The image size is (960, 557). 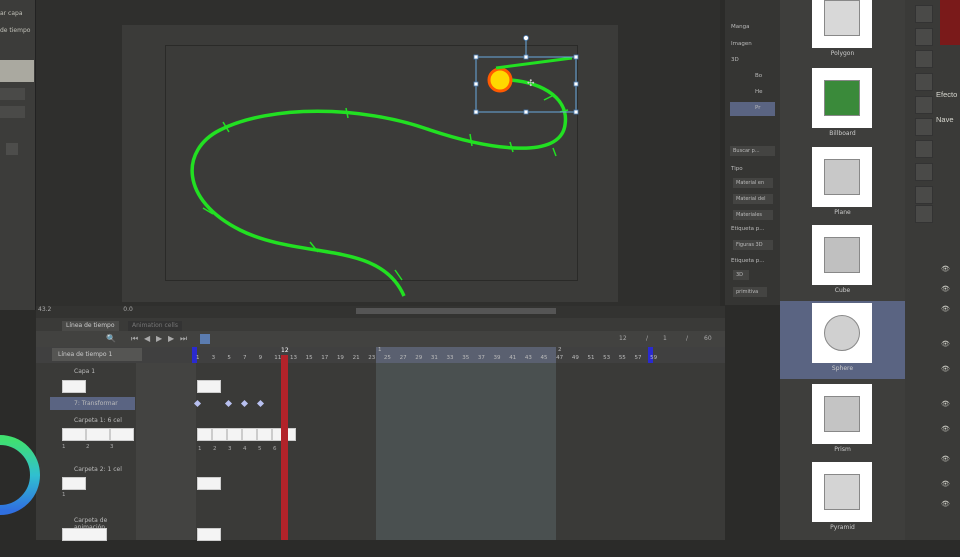 I want to click on tree-item-3d: 3D, so click(x=735, y=60).